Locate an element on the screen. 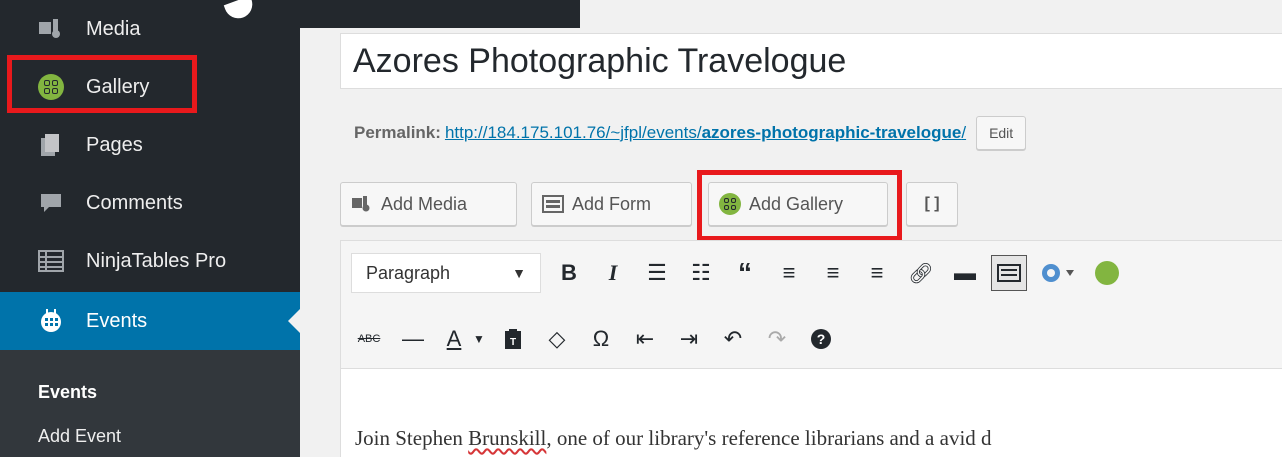 The image size is (1282, 457). read-more-icon: ▬ is located at coordinates (965, 273).